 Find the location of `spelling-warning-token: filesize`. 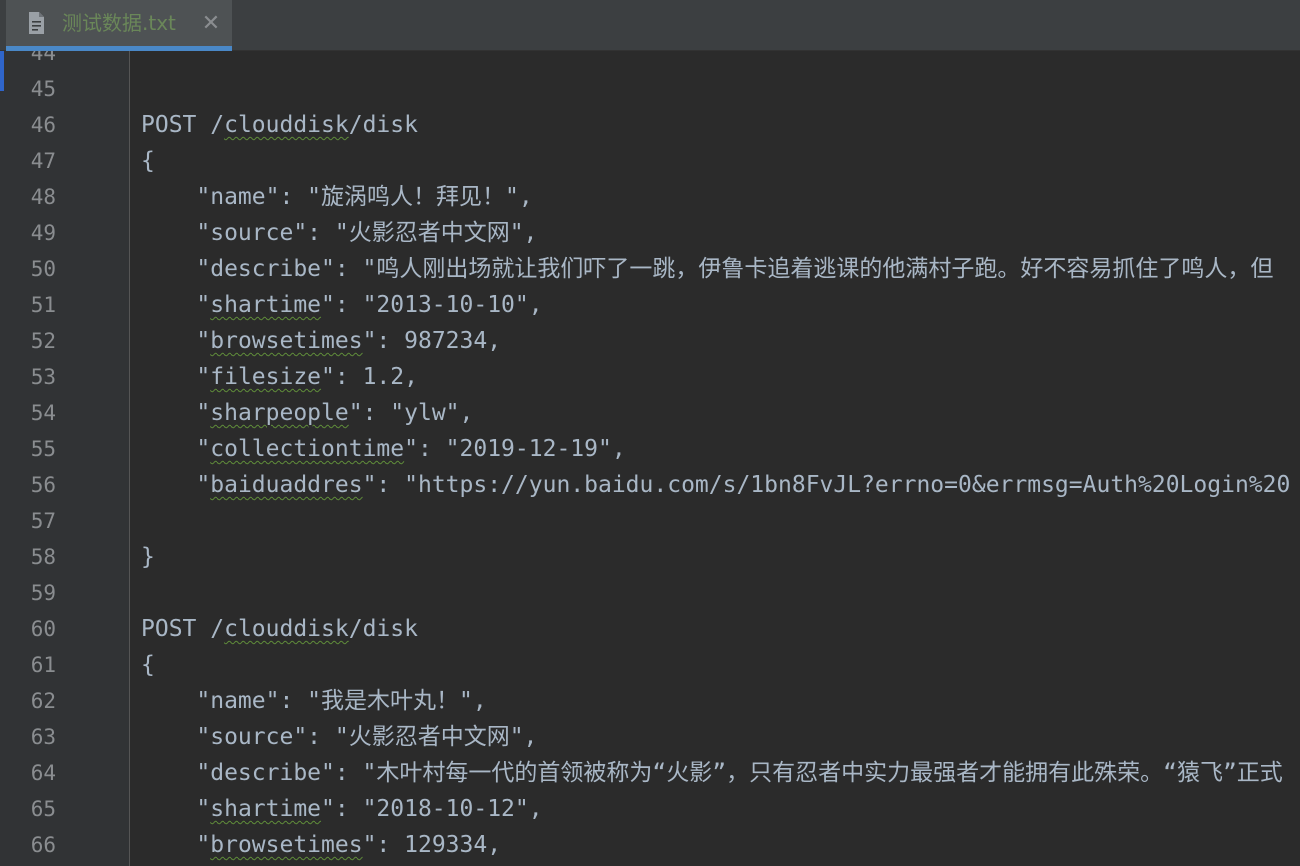

spelling-warning-token: filesize is located at coordinates (266, 377).